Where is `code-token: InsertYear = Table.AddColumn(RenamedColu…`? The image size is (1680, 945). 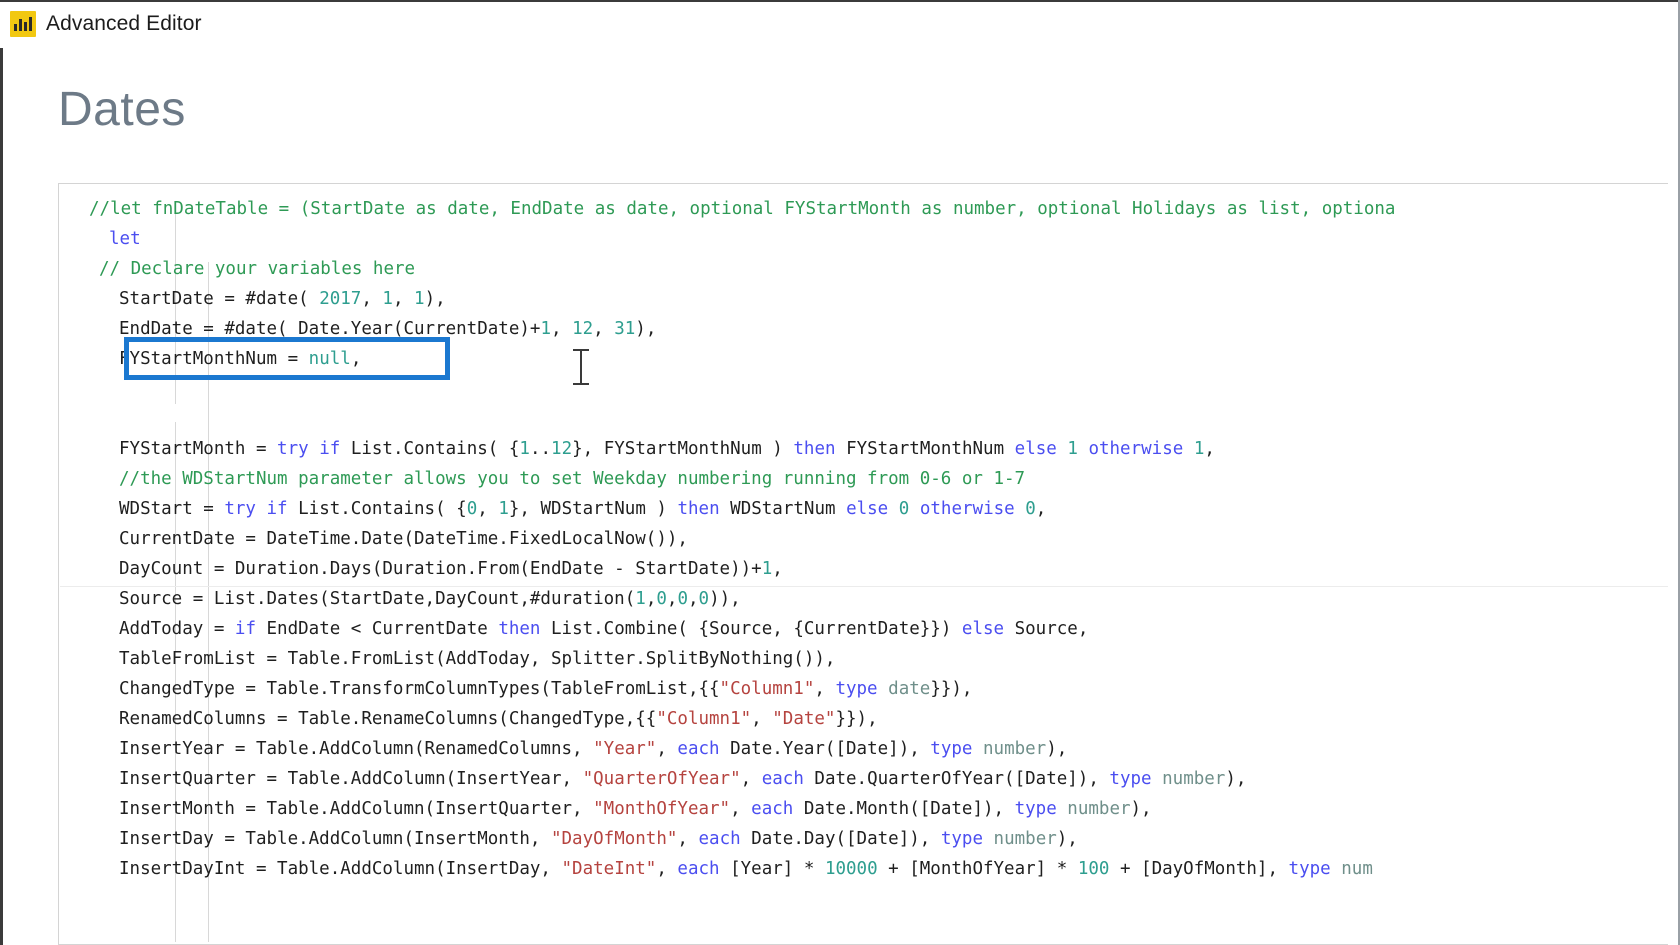 code-token: InsertYear = Table.AddColumn(RenamedColu… is located at coordinates (356, 749).